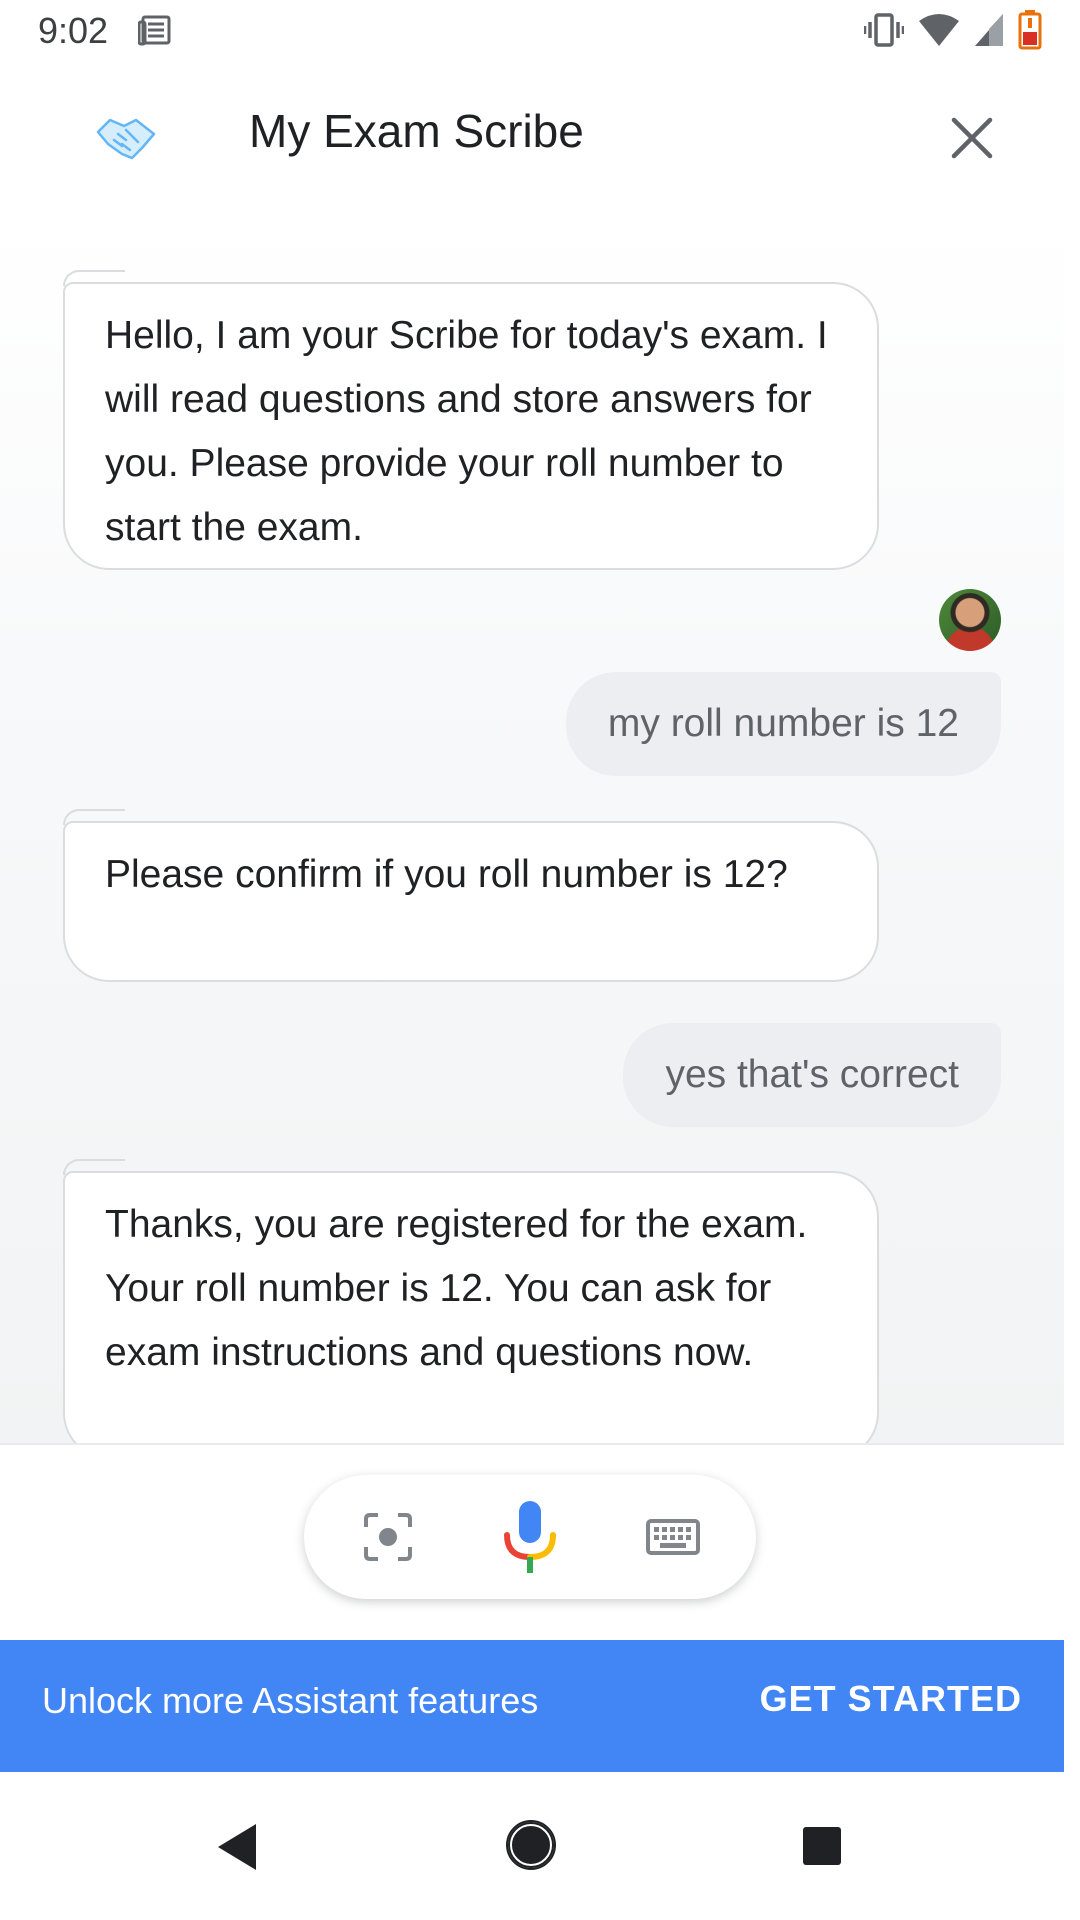  I want to click on user-message: my roll number is 12, so click(783, 724).